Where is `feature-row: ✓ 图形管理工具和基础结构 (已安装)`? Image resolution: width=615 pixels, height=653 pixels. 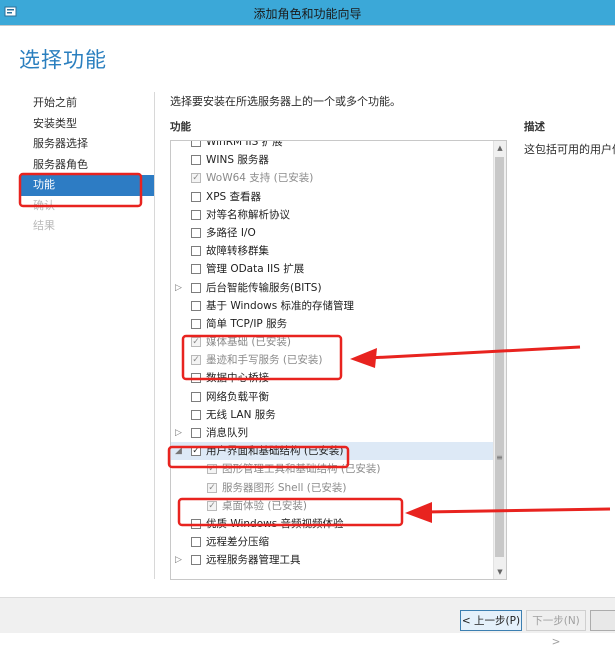 feature-row: ✓ 图形管理工具和基础结构 (已安装) is located at coordinates (332, 469).